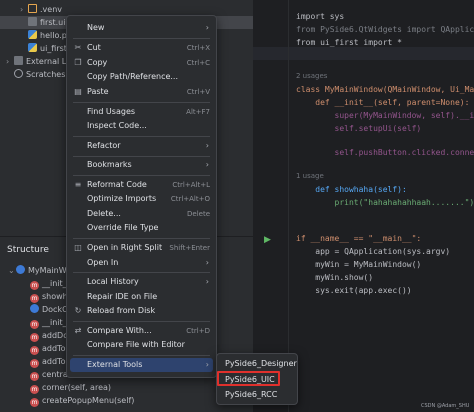 This screenshot has height=412, width=474. Describe the element at coordinates (141, 92) in the screenshot. I see `menu-item-paste: ▤ Paste Ctrl+V` at that location.